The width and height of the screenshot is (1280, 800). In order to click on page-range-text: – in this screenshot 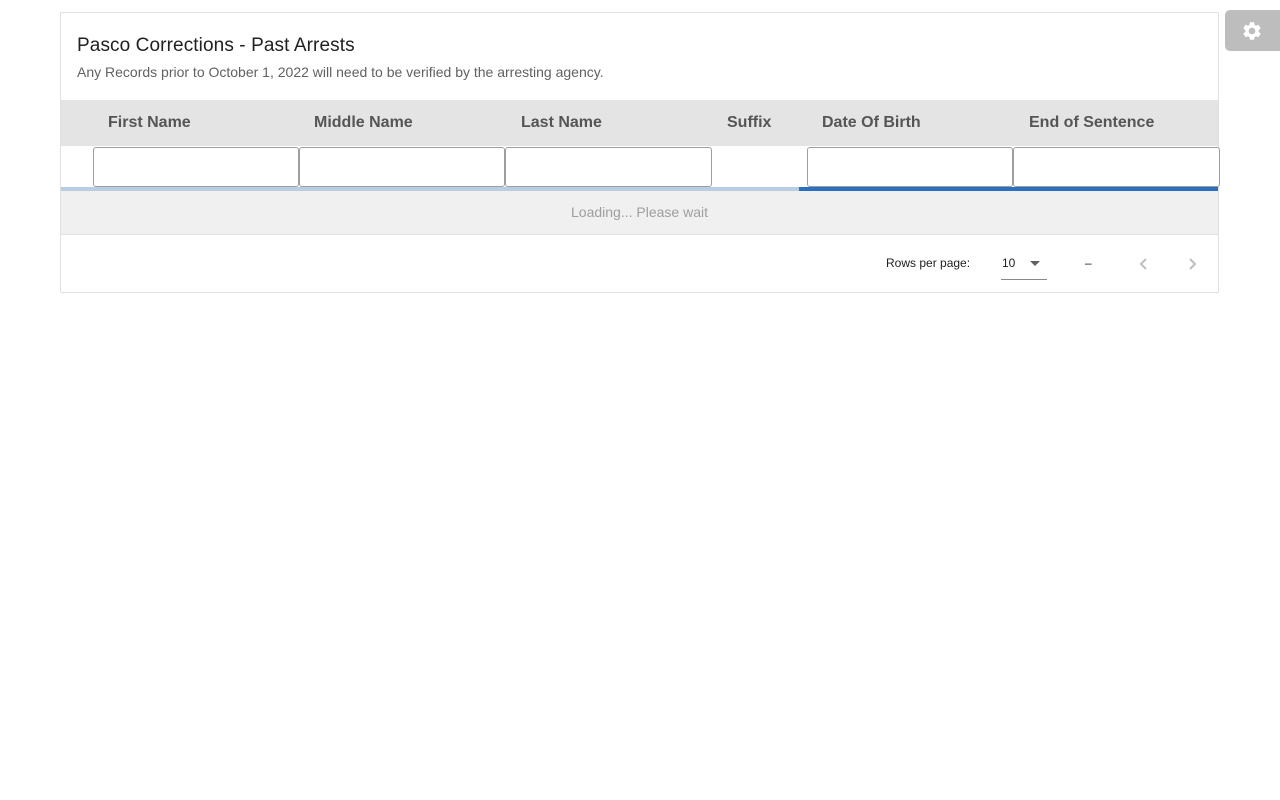, I will do `click(1088, 263)`.